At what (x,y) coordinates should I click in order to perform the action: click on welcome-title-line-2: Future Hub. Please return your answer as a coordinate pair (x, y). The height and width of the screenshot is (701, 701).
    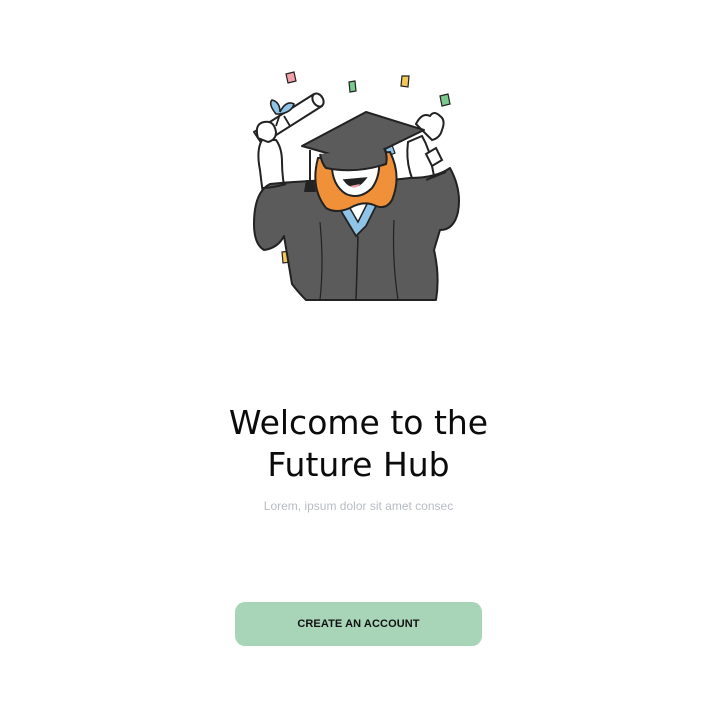
    Looking at the image, I should click on (358, 464).